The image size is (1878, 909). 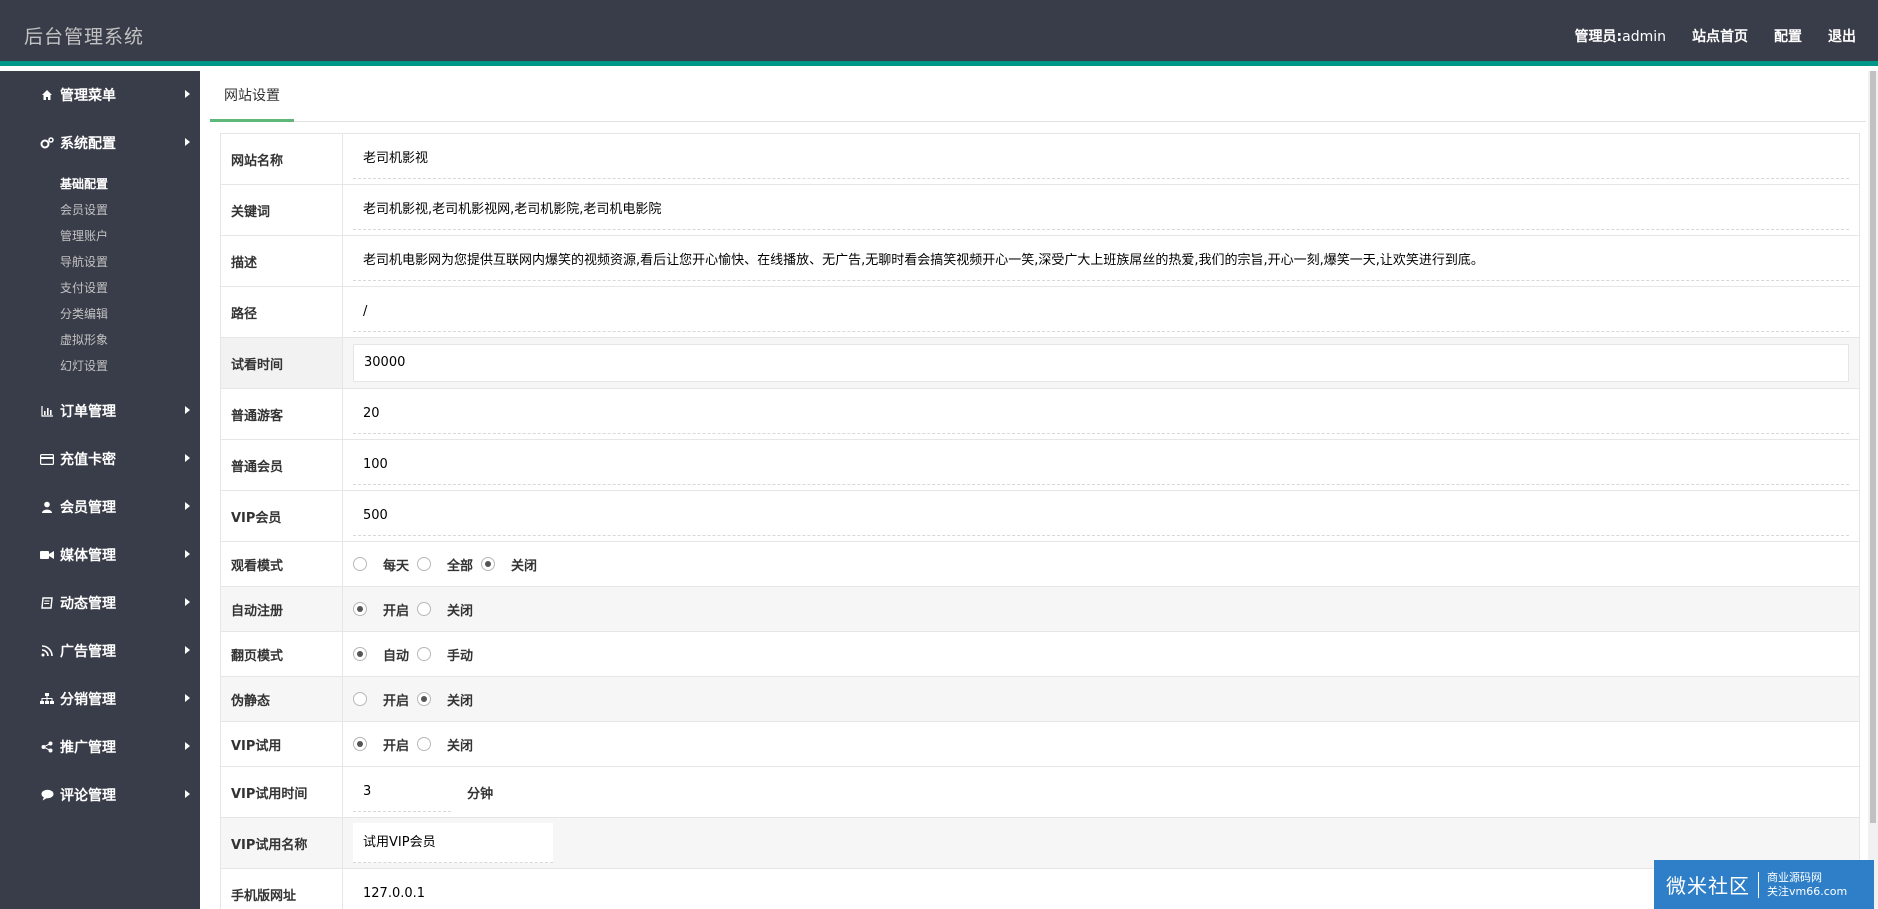 I want to click on rss-icon, so click(x=47, y=651).